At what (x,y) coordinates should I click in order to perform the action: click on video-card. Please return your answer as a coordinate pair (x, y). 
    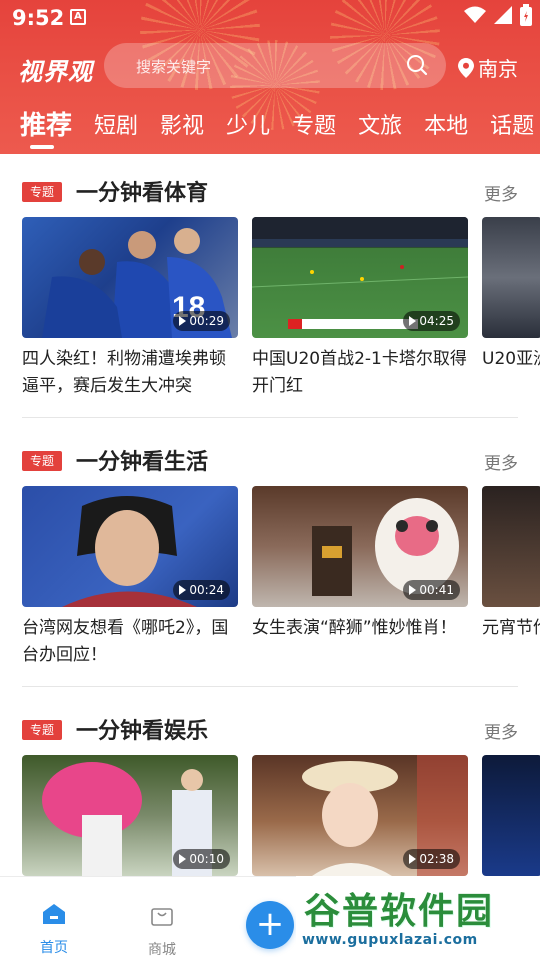
    Looking at the image, I should click on (511, 815).